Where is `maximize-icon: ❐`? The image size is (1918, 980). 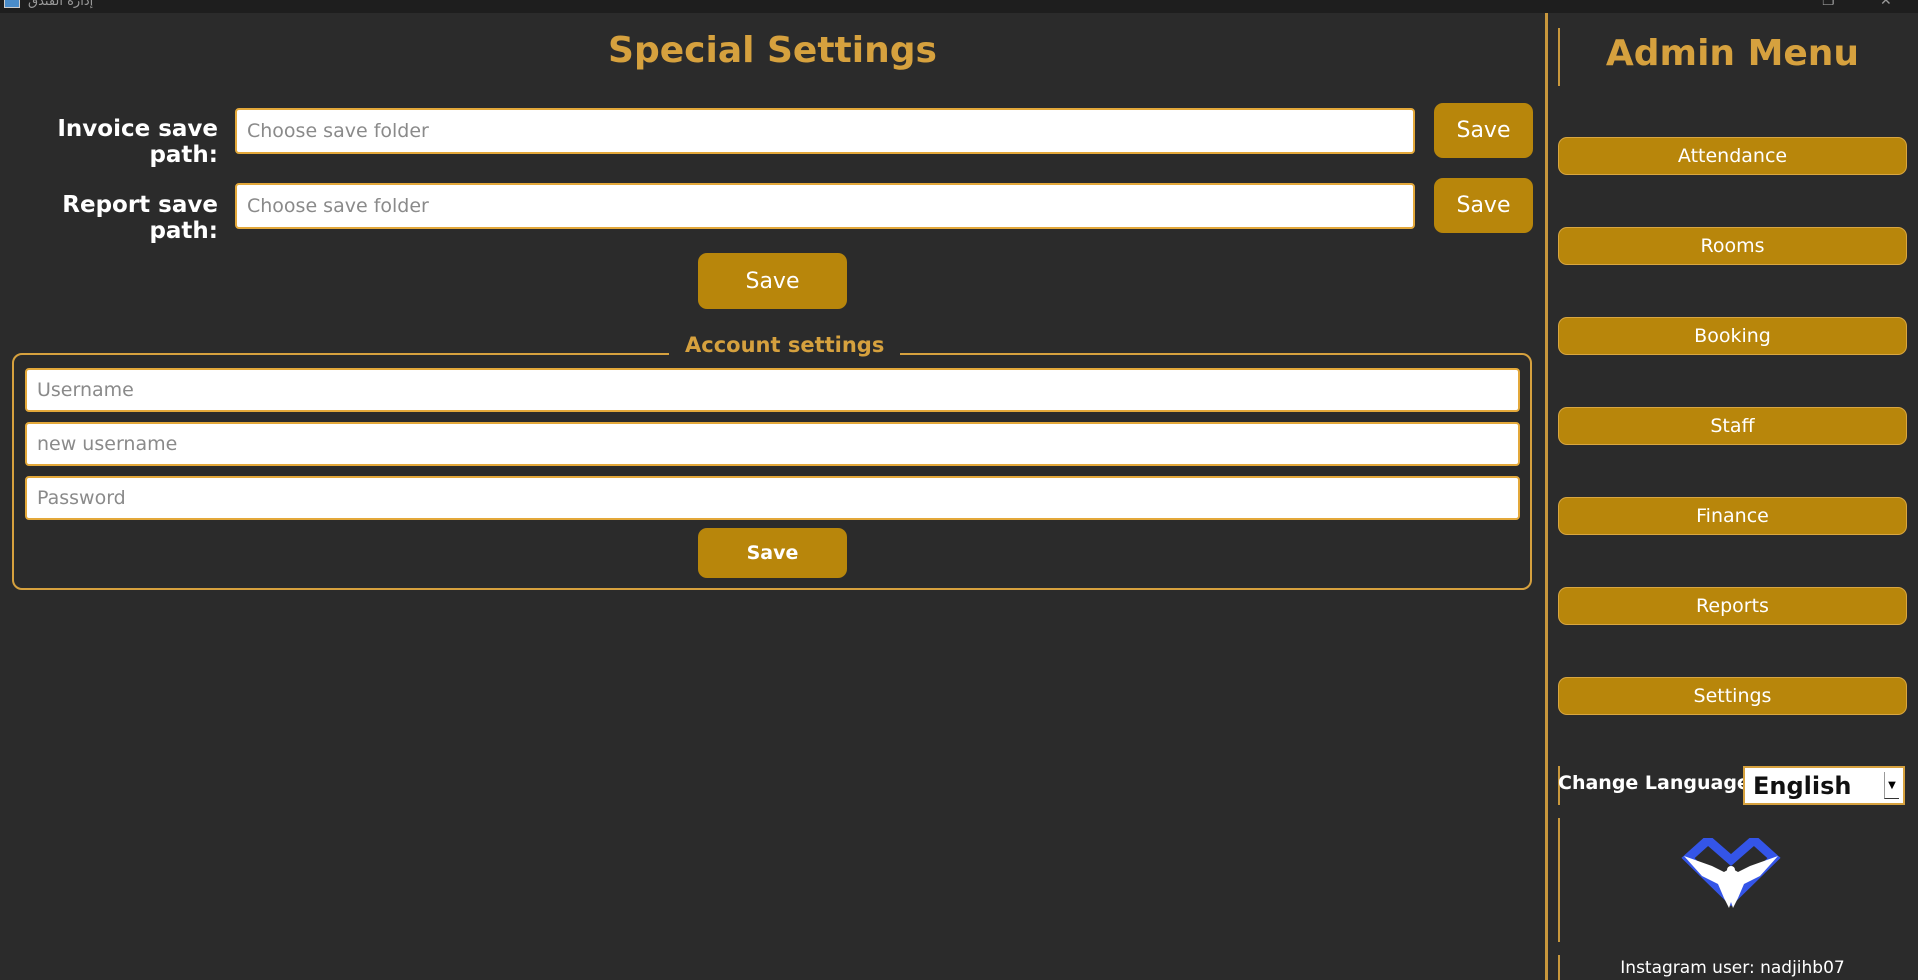 maximize-icon: ❐ is located at coordinates (1828, 4).